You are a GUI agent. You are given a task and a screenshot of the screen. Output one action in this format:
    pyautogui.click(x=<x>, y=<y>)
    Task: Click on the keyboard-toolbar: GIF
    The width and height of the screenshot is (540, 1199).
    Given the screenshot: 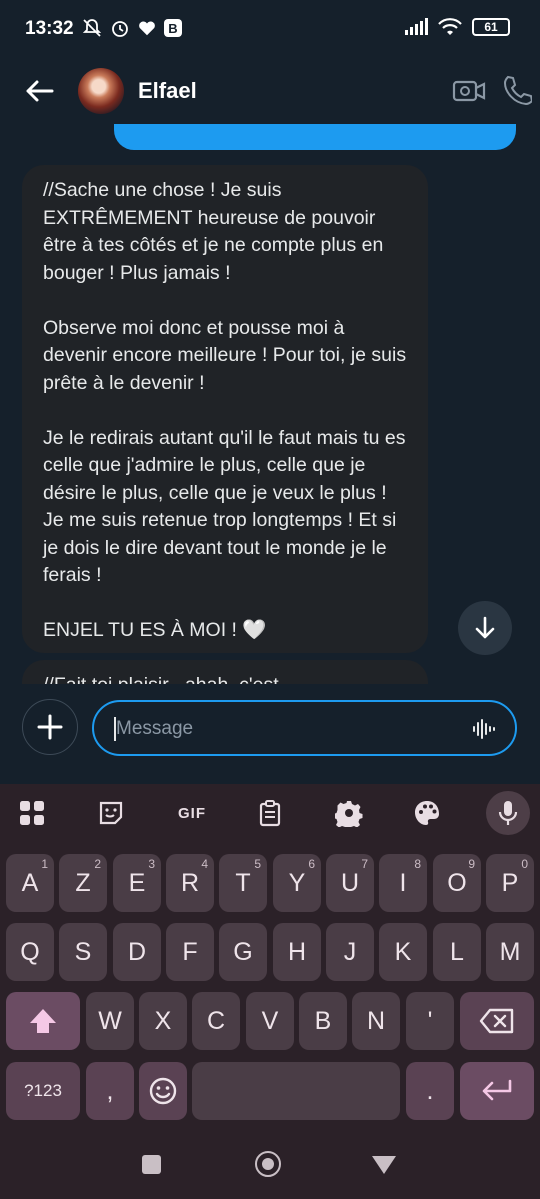 What is the action you would take?
    pyautogui.click(x=270, y=813)
    